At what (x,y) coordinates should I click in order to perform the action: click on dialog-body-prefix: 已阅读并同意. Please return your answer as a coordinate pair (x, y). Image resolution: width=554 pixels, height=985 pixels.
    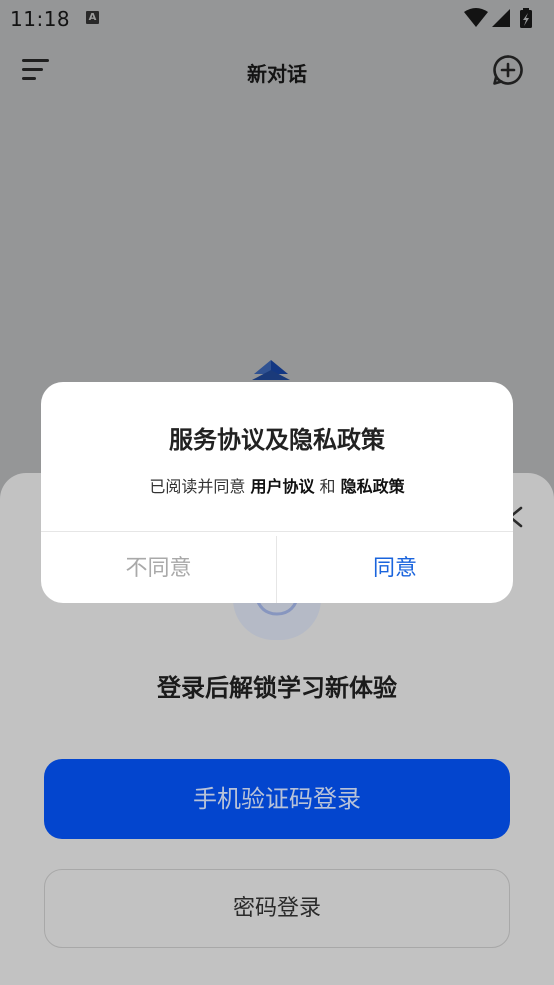
    Looking at the image, I should click on (197, 486).